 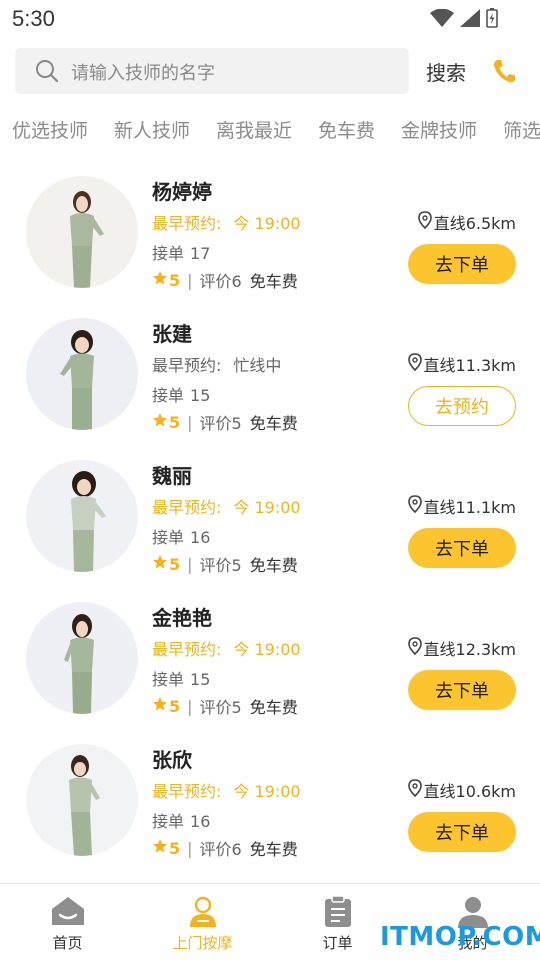 What do you see at coordinates (152, 129) in the screenshot?
I see `filter-tab-new: 新人技师` at bounding box center [152, 129].